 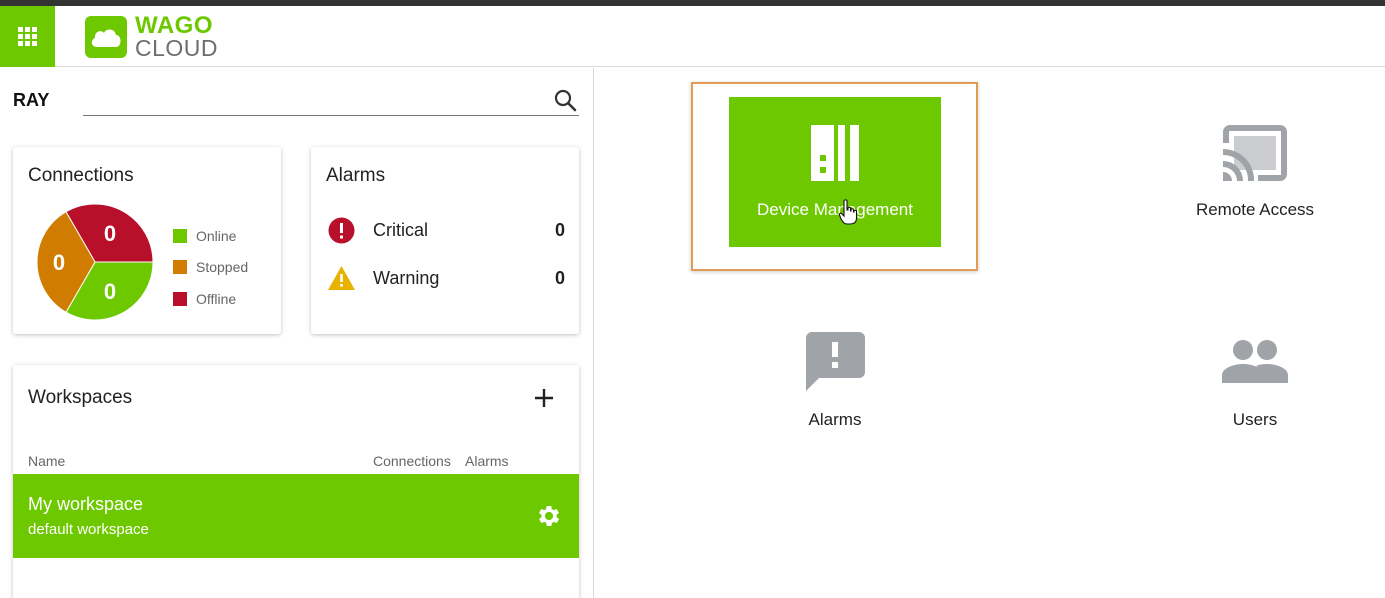 What do you see at coordinates (487, 461) in the screenshot?
I see `column-header-alarms: Alarms` at bounding box center [487, 461].